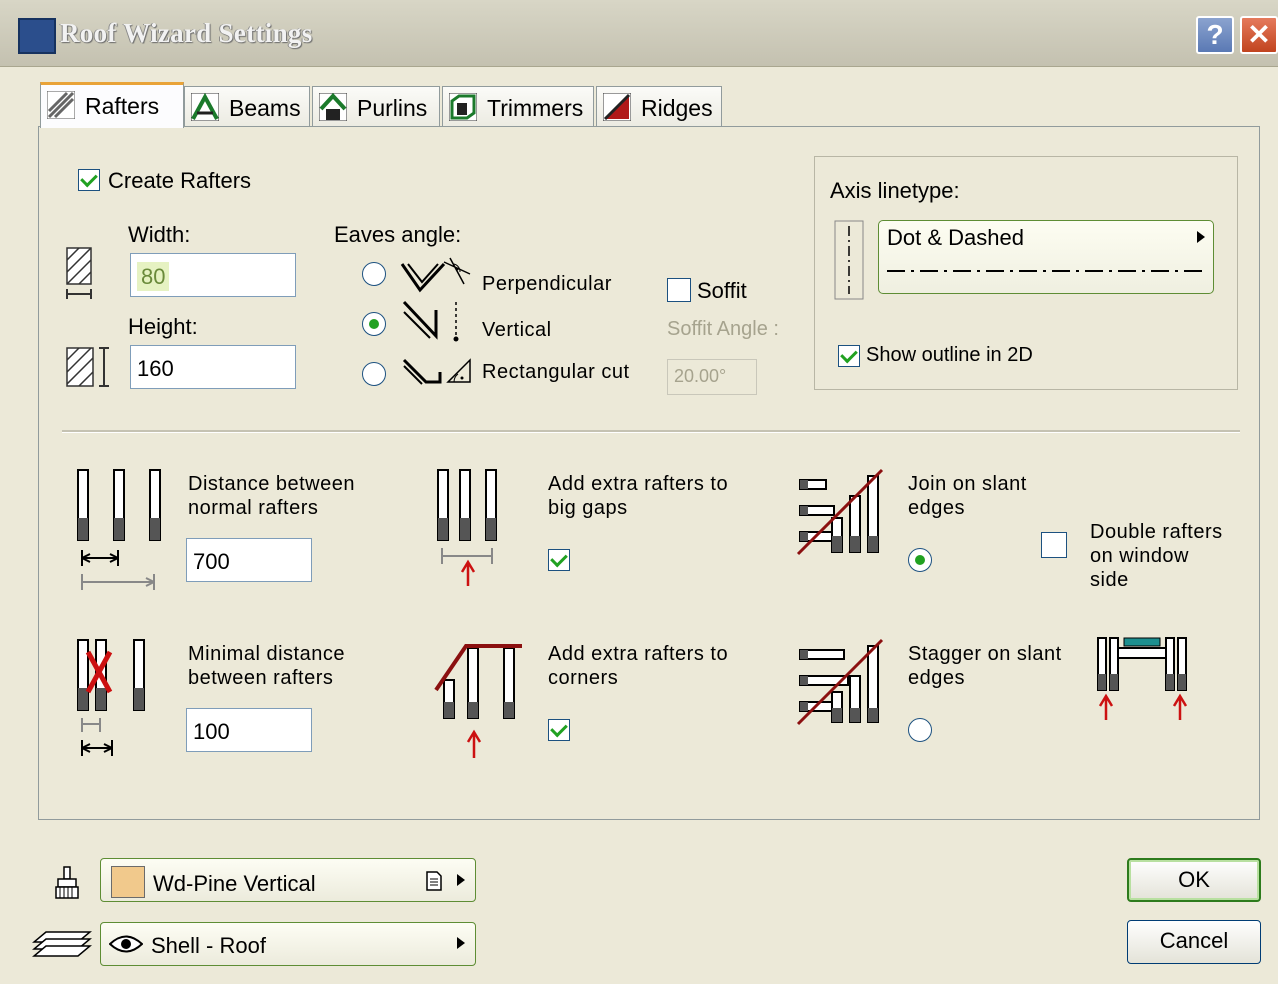 Image resolution: width=1278 pixels, height=984 pixels. What do you see at coordinates (723, 329) in the screenshot?
I see `soffit-angle-label: Soffit Angle :` at bounding box center [723, 329].